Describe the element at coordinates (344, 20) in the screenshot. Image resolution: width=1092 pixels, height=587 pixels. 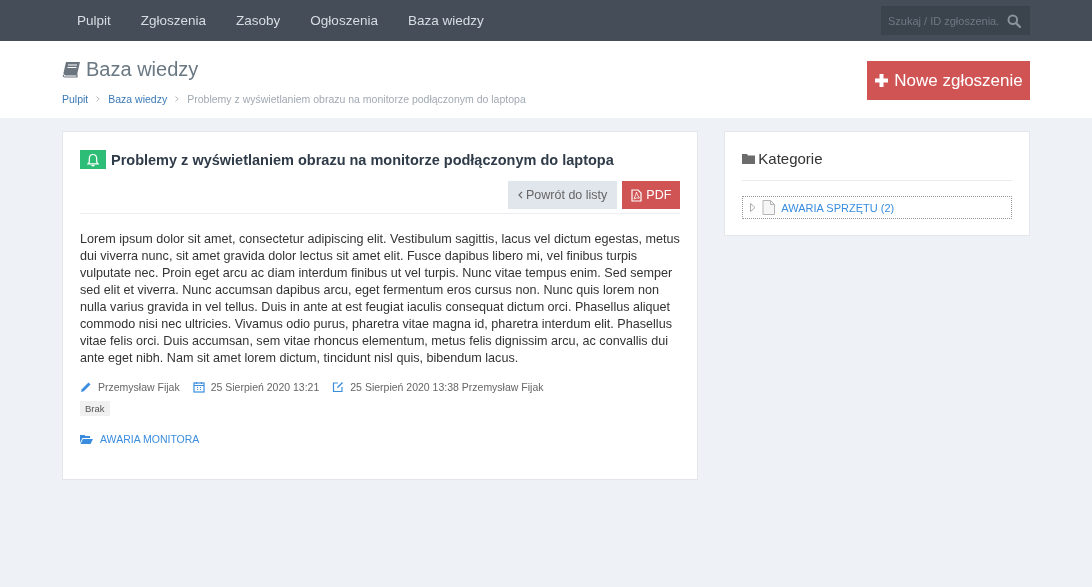
I see `nav-link: Ogłoszenia` at that location.